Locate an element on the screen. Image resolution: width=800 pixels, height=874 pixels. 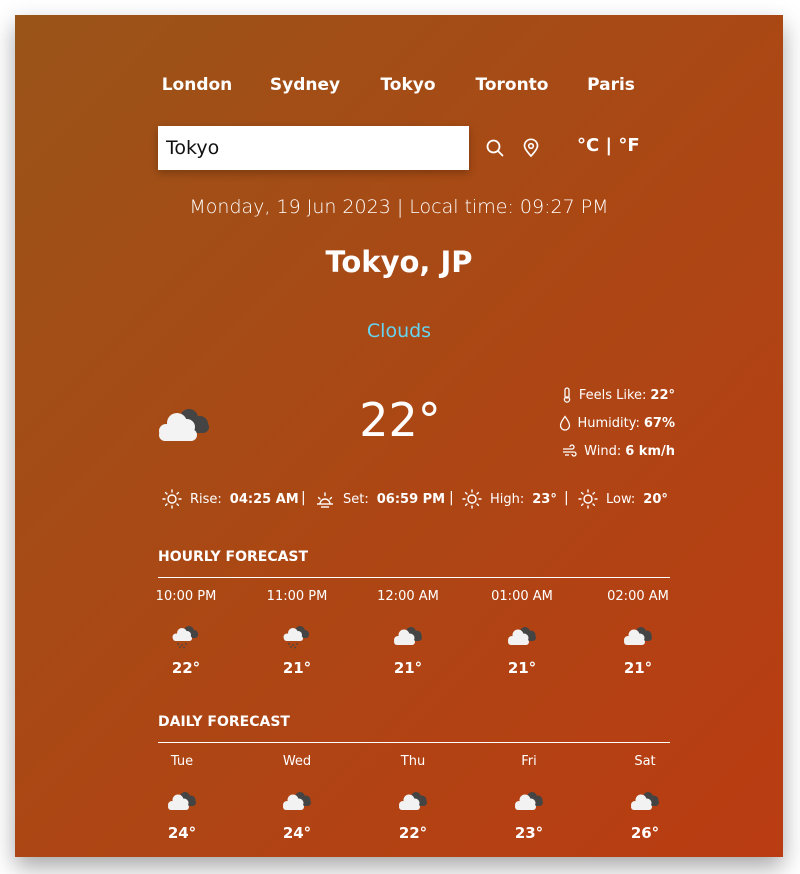
city-link-paris: Paris is located at coordinates (611, 85).